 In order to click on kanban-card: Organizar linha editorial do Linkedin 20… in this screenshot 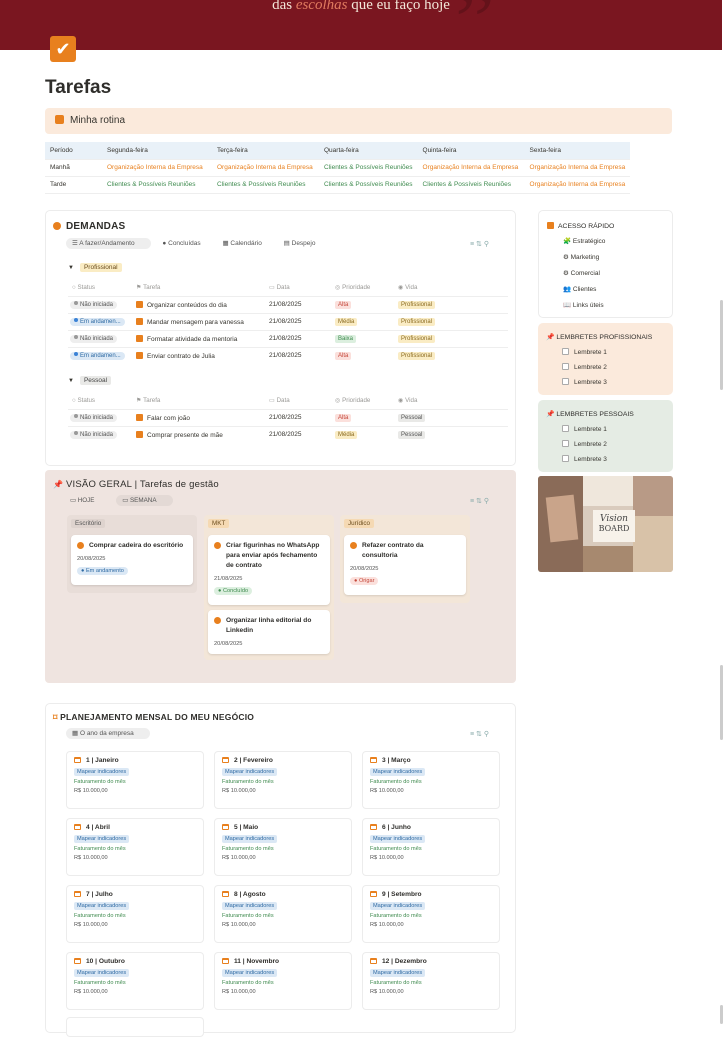, I will do `click(269, 632)`.